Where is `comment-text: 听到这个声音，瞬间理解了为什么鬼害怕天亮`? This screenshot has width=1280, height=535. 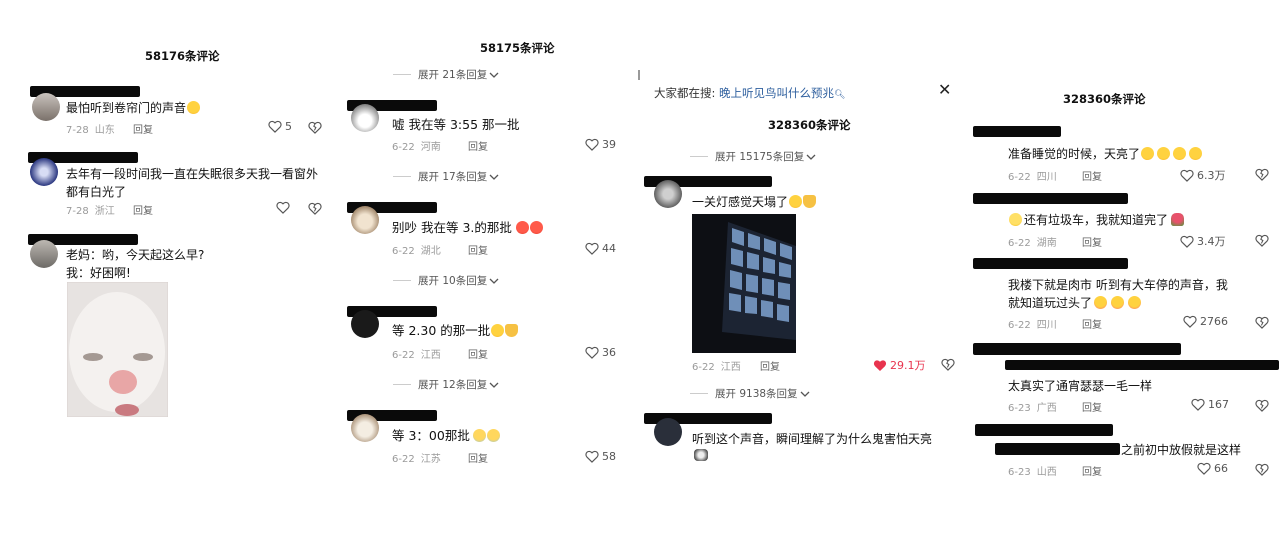
comment-text: 听到这个声音，瞬间理解了为什么鬼害怕天亮 is located at coordinates (812, 439).